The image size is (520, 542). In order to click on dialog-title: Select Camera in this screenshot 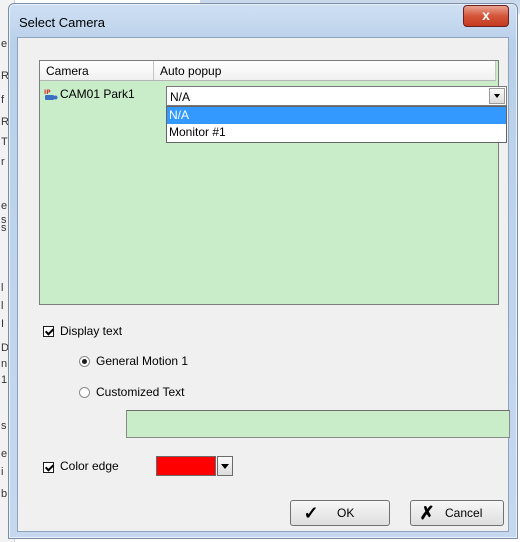, I will do `click(62, 22)`.